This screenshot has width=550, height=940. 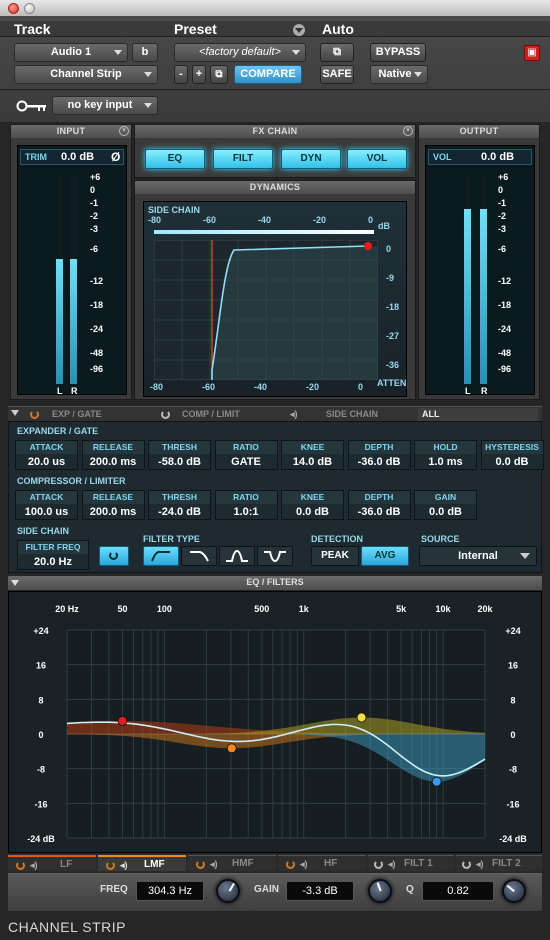 I want to click on vol-control: VOL 0.0 dB, so click(x=480, y=157).